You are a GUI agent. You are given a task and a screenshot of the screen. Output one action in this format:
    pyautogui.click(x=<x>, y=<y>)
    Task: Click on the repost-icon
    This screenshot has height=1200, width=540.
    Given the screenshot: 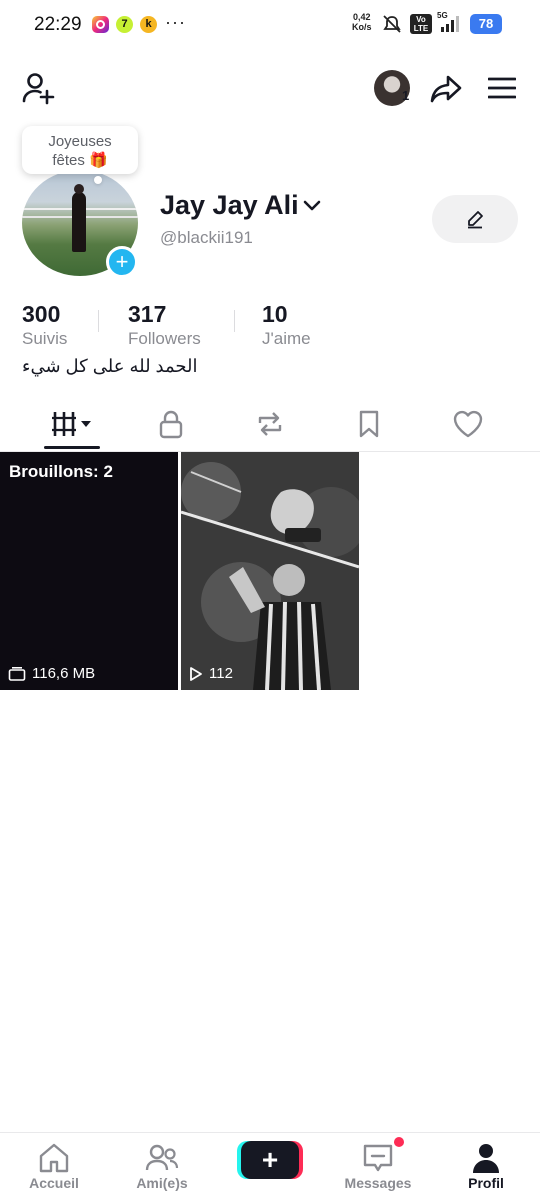 What is the action you would take?
    pyautogui.click(x=270, y=424)
    